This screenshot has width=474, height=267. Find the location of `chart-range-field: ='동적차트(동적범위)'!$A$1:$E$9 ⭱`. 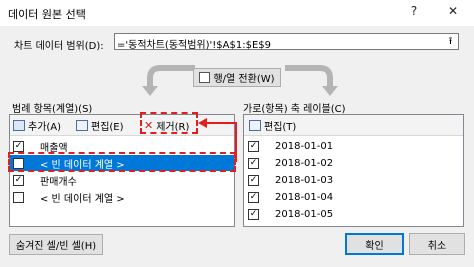

chart-range-field: ='동적차트(동적범위)'!$A$1:$E$9 ⭱ is located at coordinates (286, 42).